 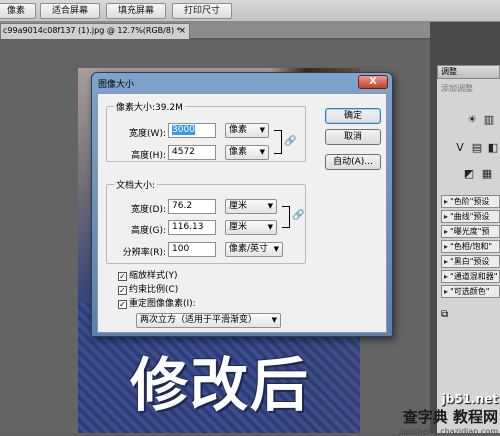 I want to click on actual-pixels-button: 像素, so click(x=18, y=11).